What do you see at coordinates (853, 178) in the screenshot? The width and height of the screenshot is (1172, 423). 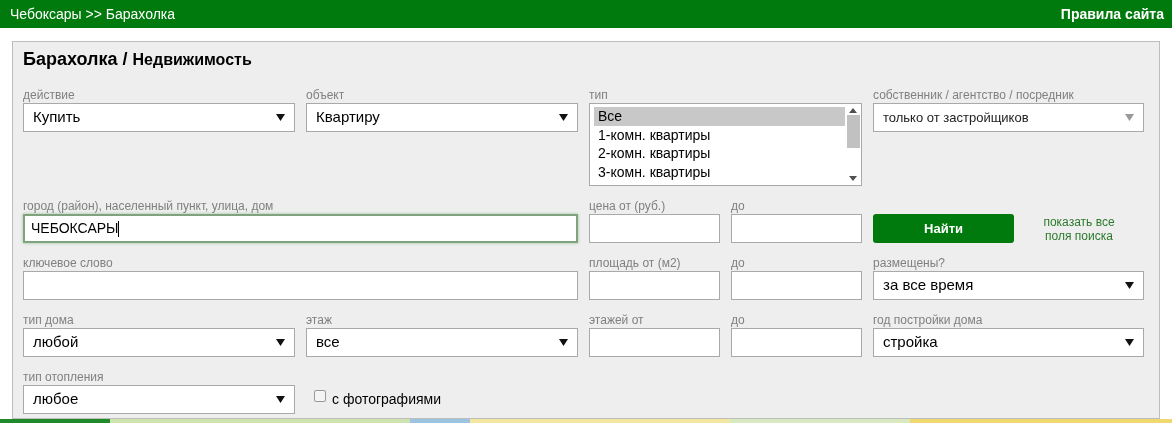 I see `scroll-down-icon` at bounding box center [853, 178].